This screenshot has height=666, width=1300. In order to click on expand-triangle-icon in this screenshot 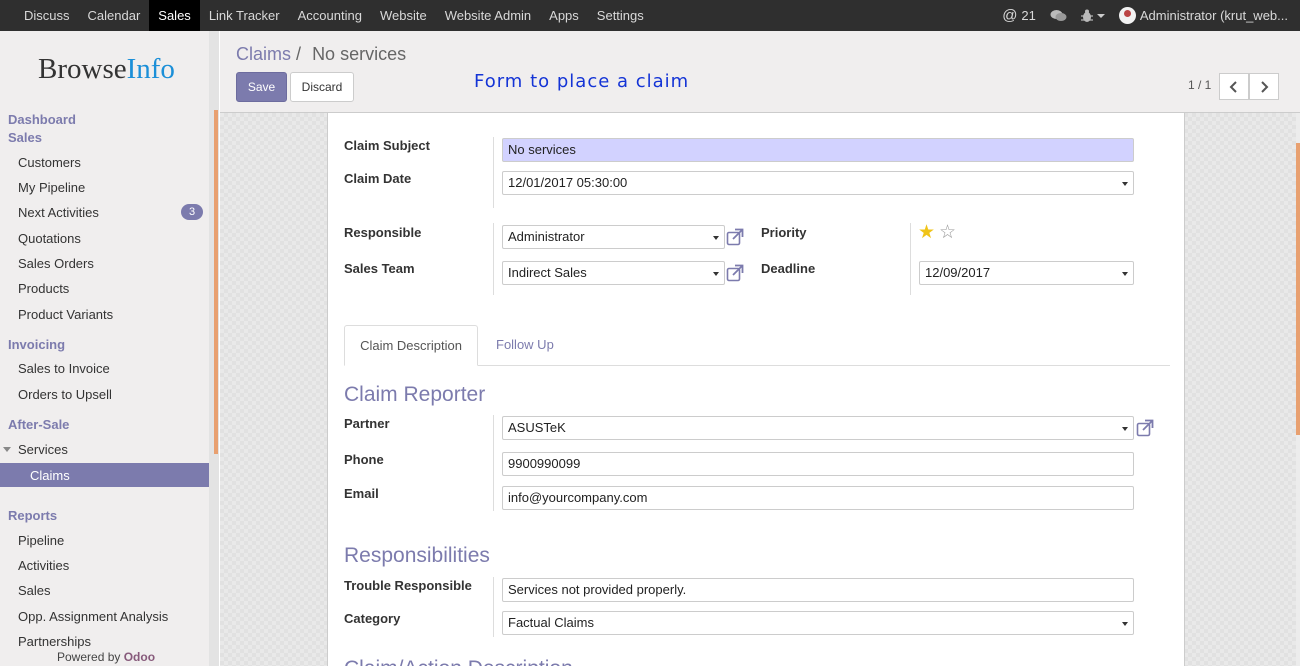, I will do `click(7, 449)`.